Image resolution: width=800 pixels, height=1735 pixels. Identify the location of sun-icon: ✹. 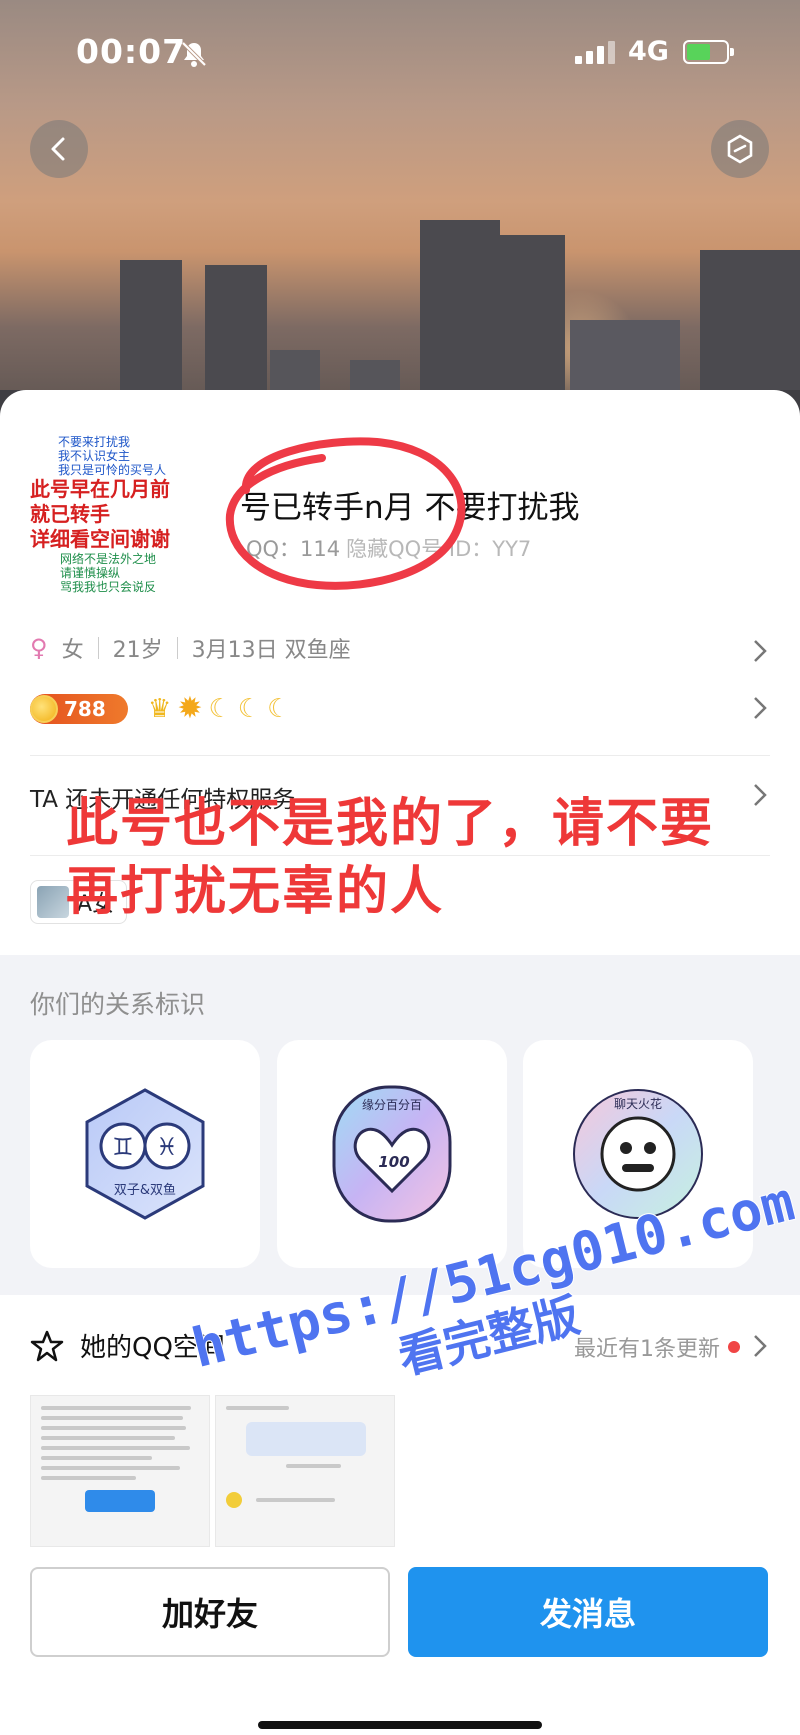
(190, 708).